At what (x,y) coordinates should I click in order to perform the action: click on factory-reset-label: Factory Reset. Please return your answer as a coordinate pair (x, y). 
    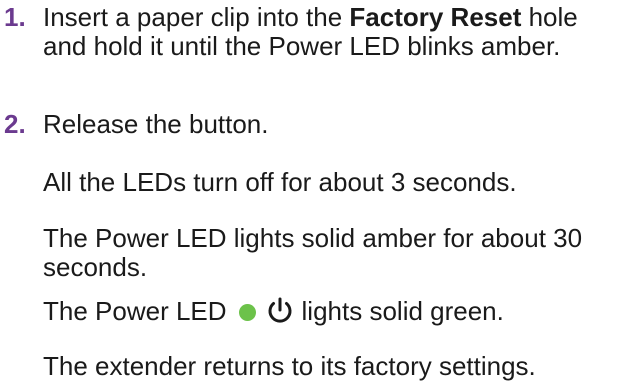
    Looking at the image, I should click on (435, 17).